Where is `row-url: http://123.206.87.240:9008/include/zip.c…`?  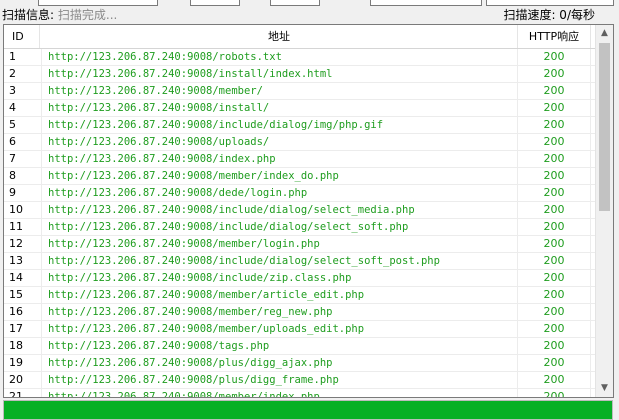
row-url: http://123.206.87.240:9008/include/zip.c… is located at coordinates (200, 278).